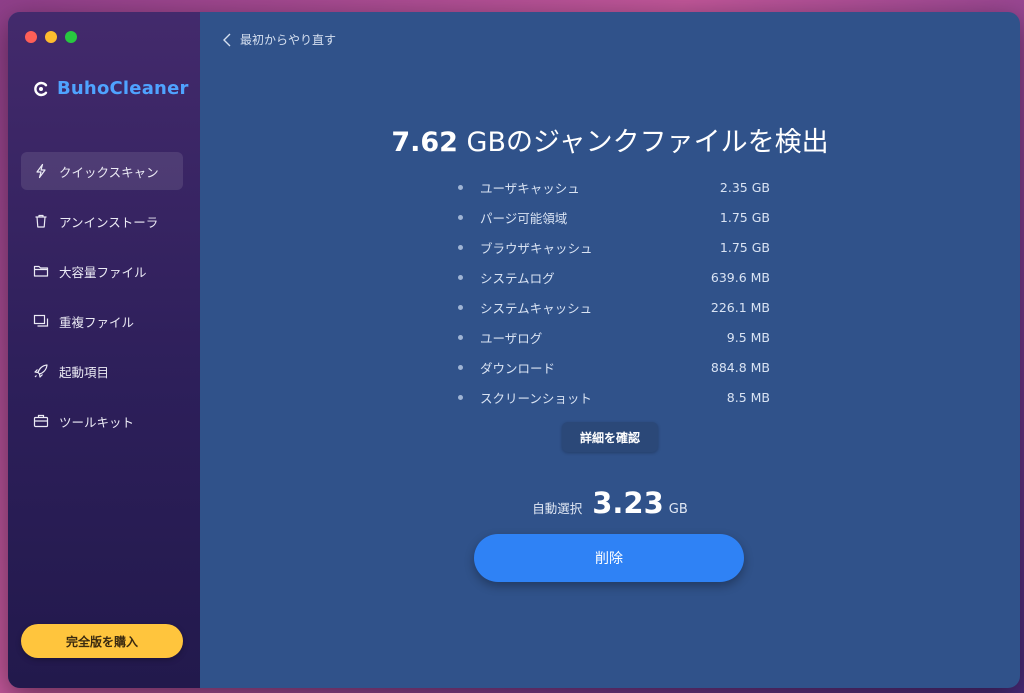  Describe the element at coordinates (518, 368) in the screenshot. I see `junk-name: ダウンロード` at that location.